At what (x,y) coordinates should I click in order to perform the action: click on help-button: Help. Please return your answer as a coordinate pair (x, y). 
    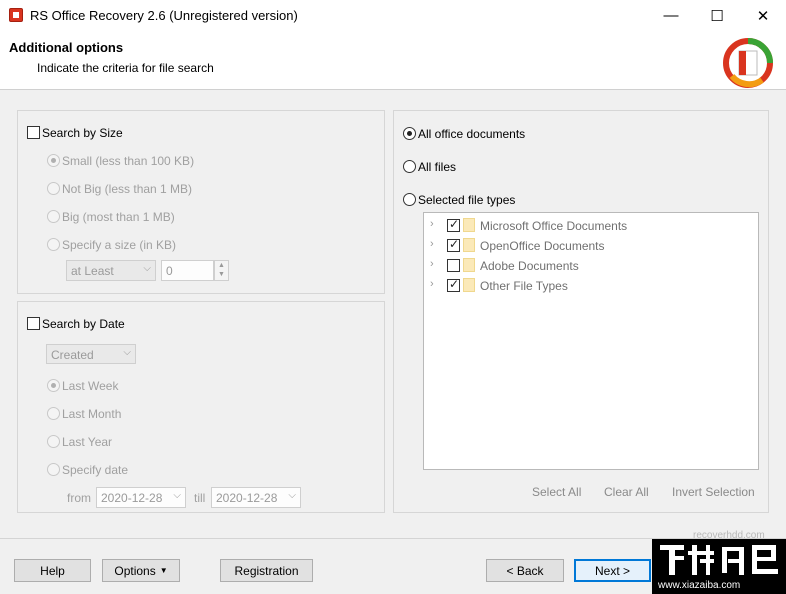
    Looking at the image, I should click on (52, 570).